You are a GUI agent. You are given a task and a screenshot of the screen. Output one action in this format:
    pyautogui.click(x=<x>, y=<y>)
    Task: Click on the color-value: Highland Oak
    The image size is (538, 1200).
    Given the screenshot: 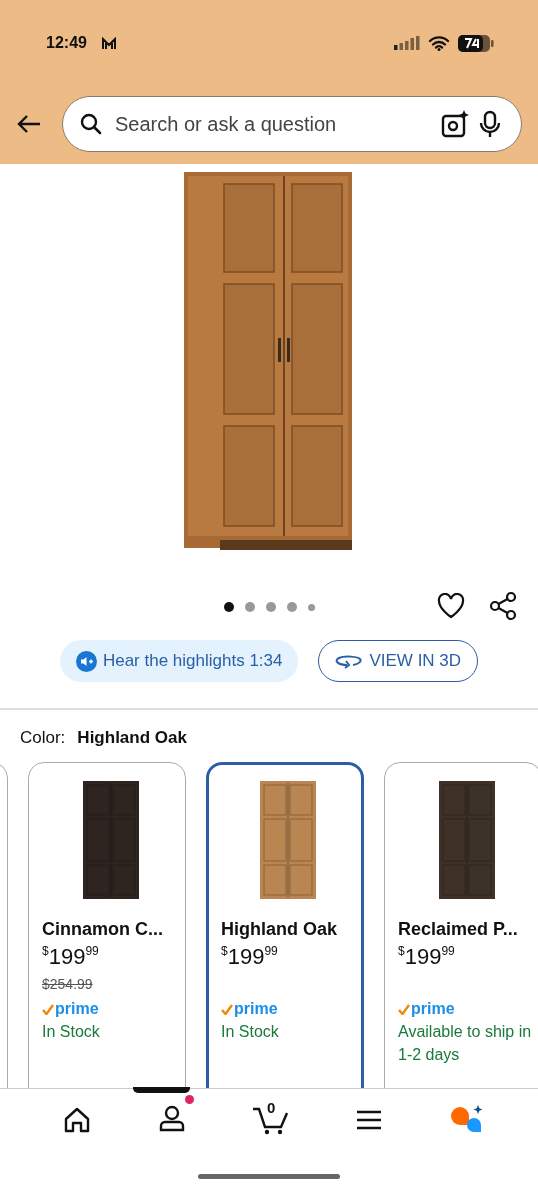 What is the action you would take?
    pyautogui.click(x=132, y=738)
    